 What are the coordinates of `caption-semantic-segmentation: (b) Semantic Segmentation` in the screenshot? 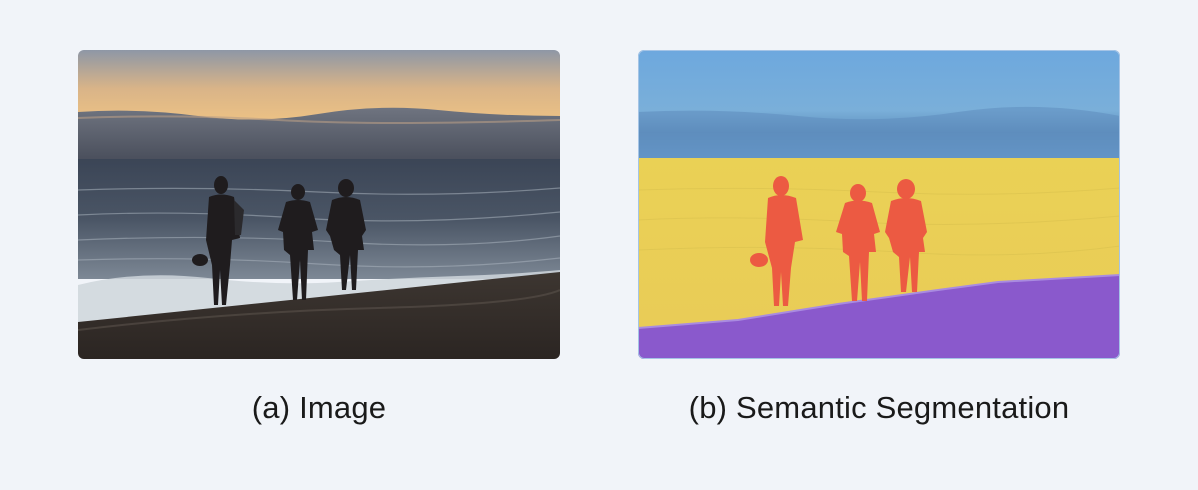 It's located at (879, 407).